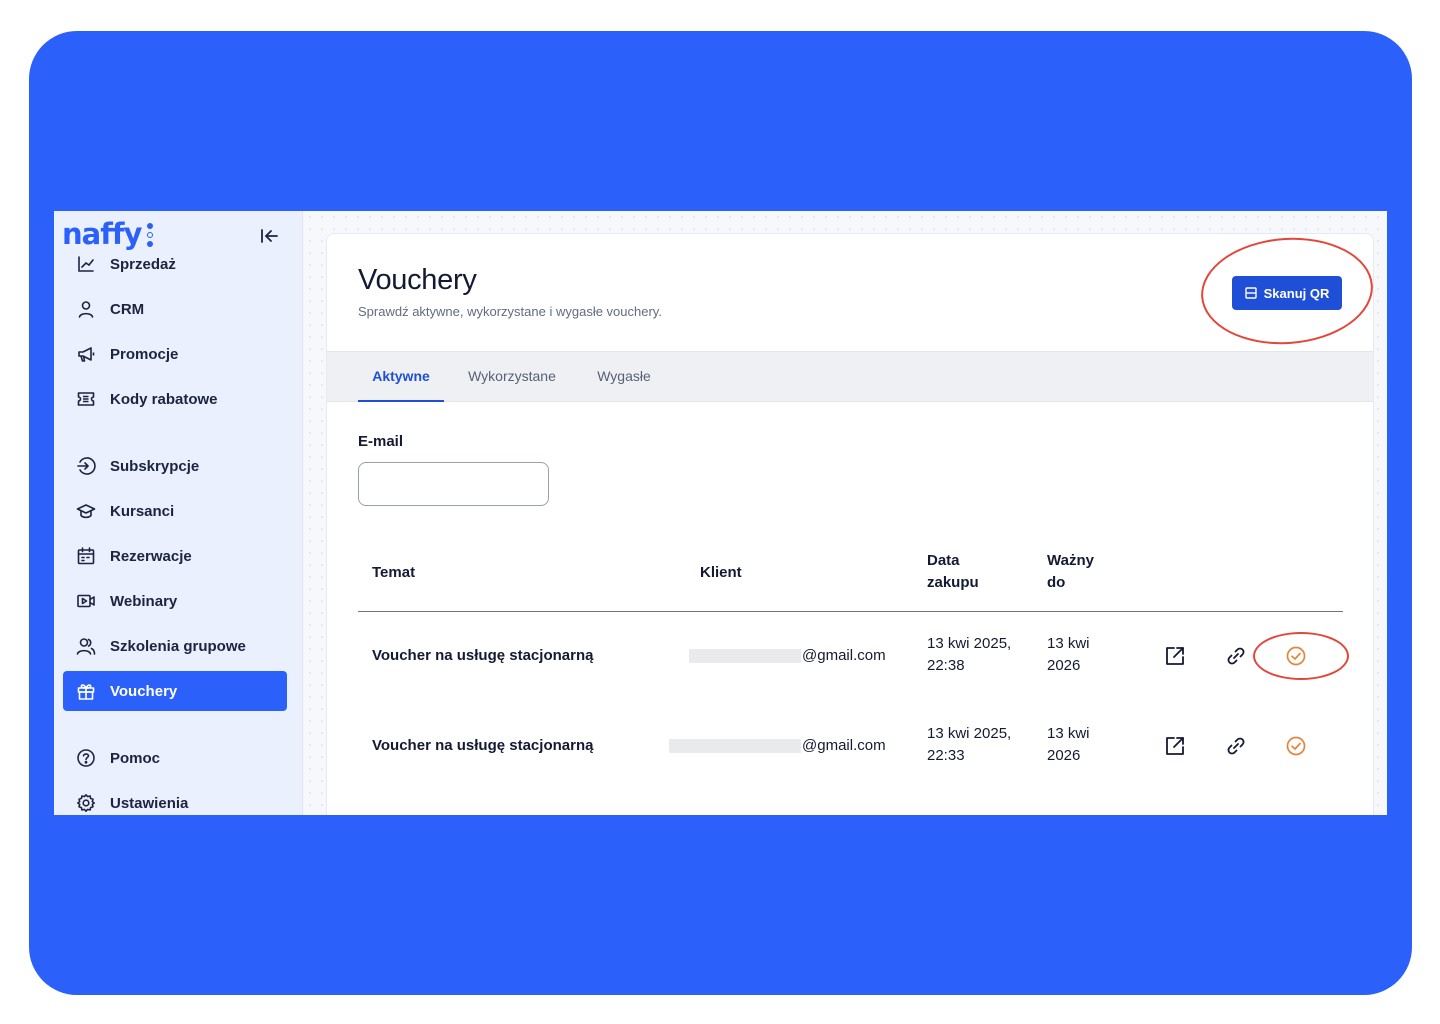 Image resolution: width=1440 pixels, height=1024 pixels. What do you see at coordinates (969, 655) in the screenshot?
I see `purchase-date: 13 kwi 2025, 22:38` at bounding box center [969, 655].